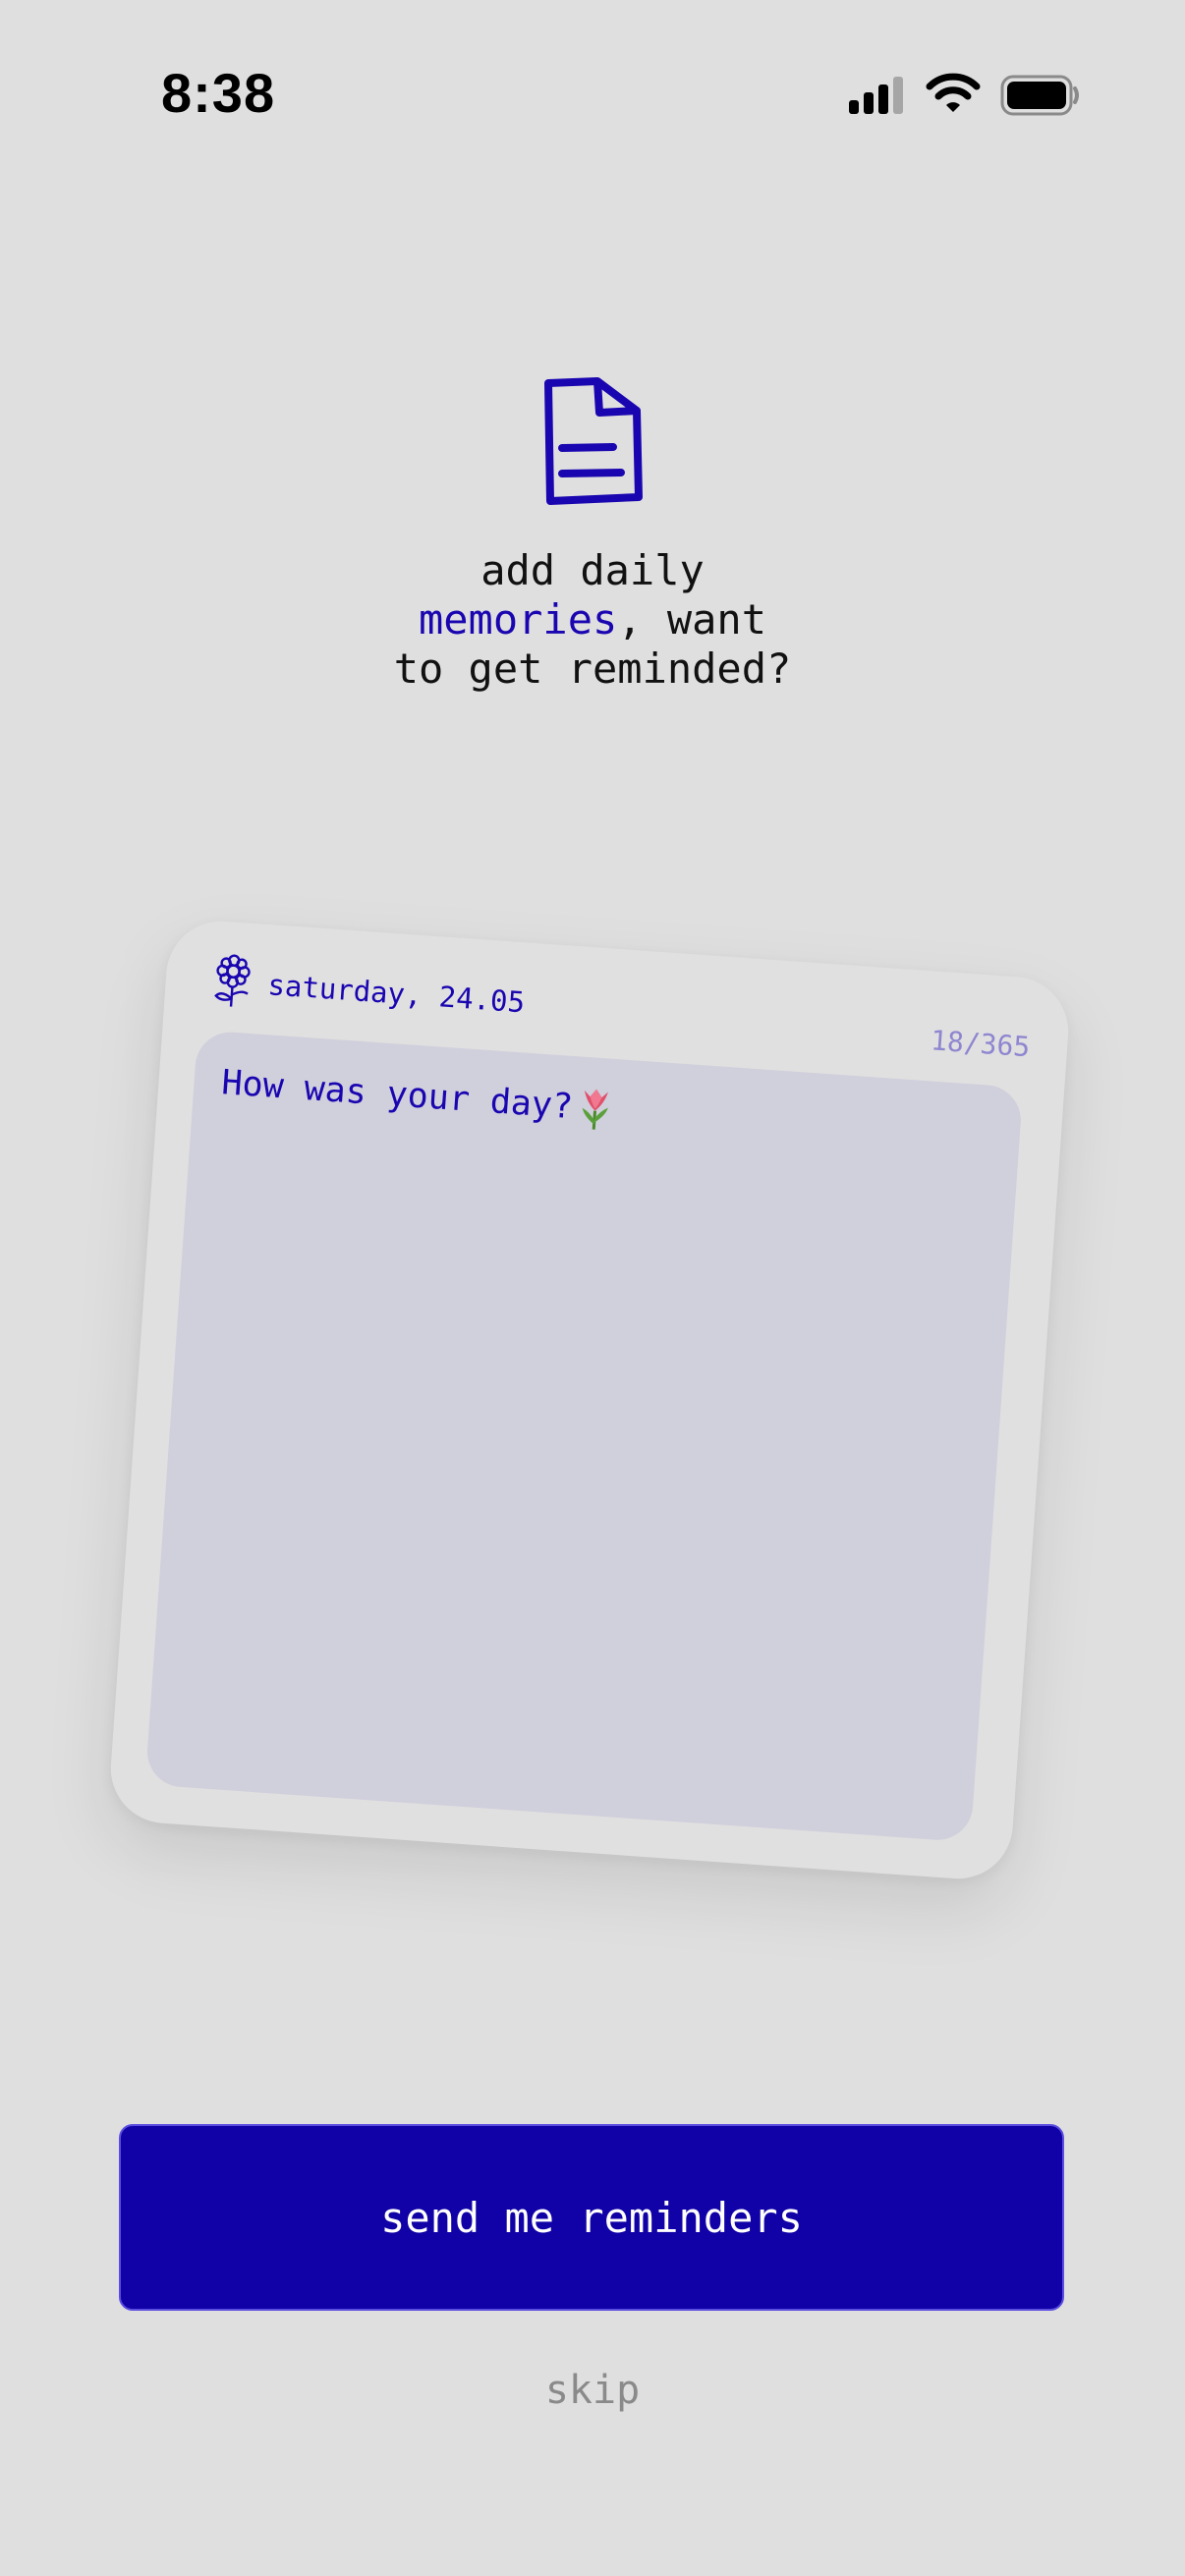 This screenshot has width=1185, height=2576. I want to click on headline-line-3: to get reminded?, so click(592, 668).